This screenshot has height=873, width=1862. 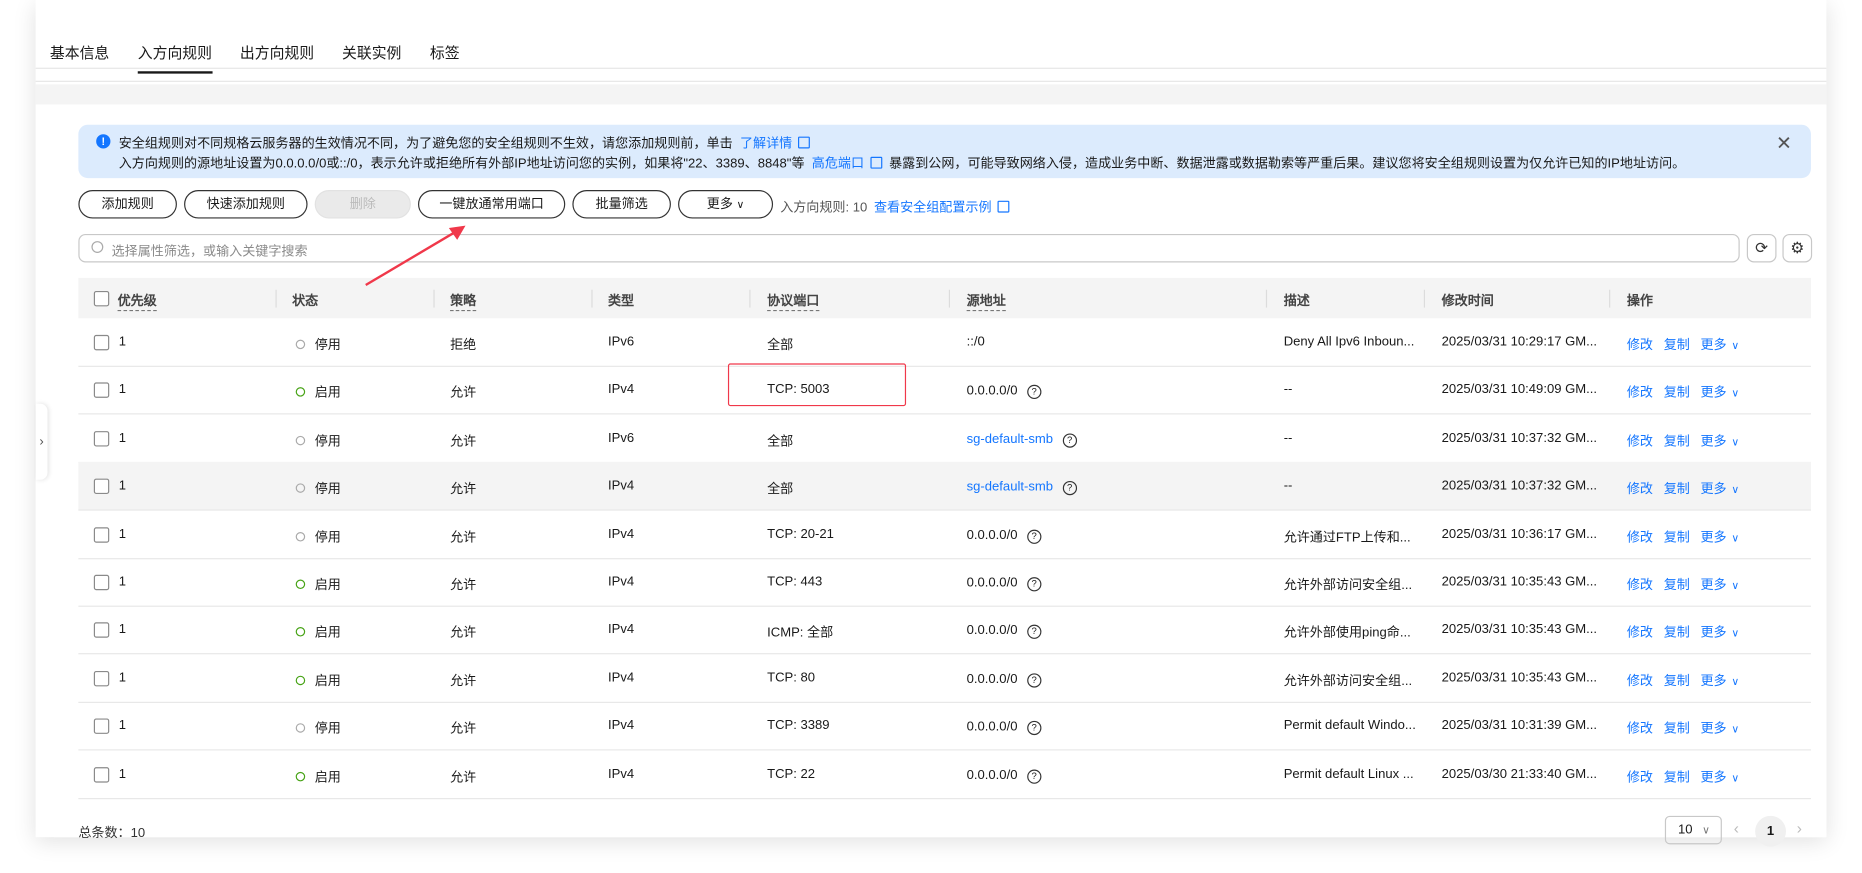 I want to click on page-1-button: 1, so click(x=1770, y=831).